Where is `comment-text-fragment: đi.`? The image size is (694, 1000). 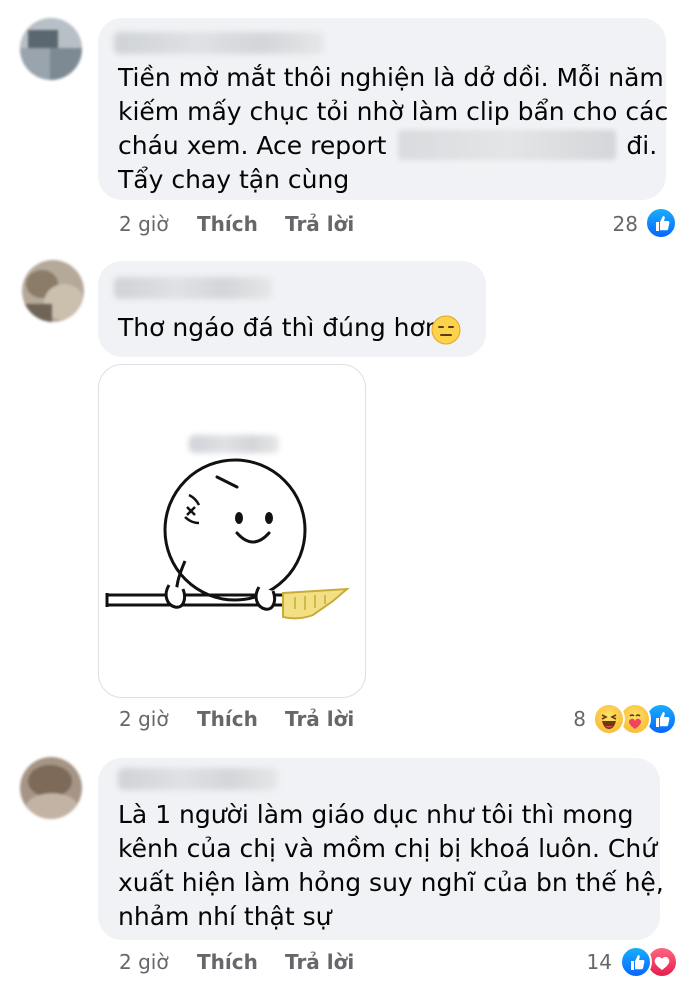 comment-text-fragment: đi. is located at coordinates (642, 145).